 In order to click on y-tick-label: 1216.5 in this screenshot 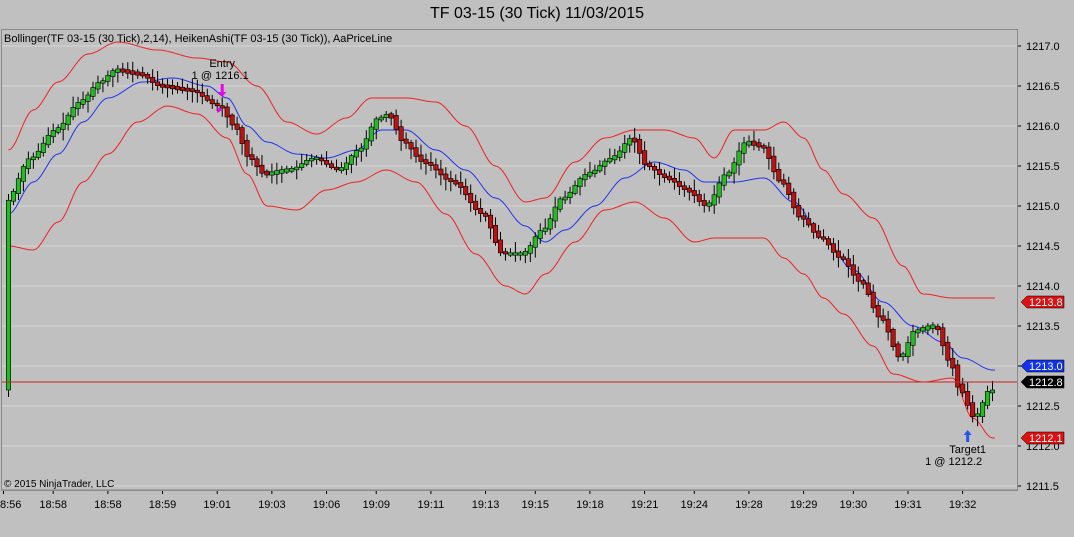, I will do `click(1043, 87)`.